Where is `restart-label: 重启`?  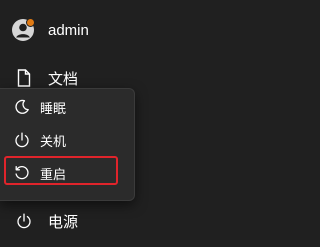
restart-label: 重启 is located at coordinates (53, 174).